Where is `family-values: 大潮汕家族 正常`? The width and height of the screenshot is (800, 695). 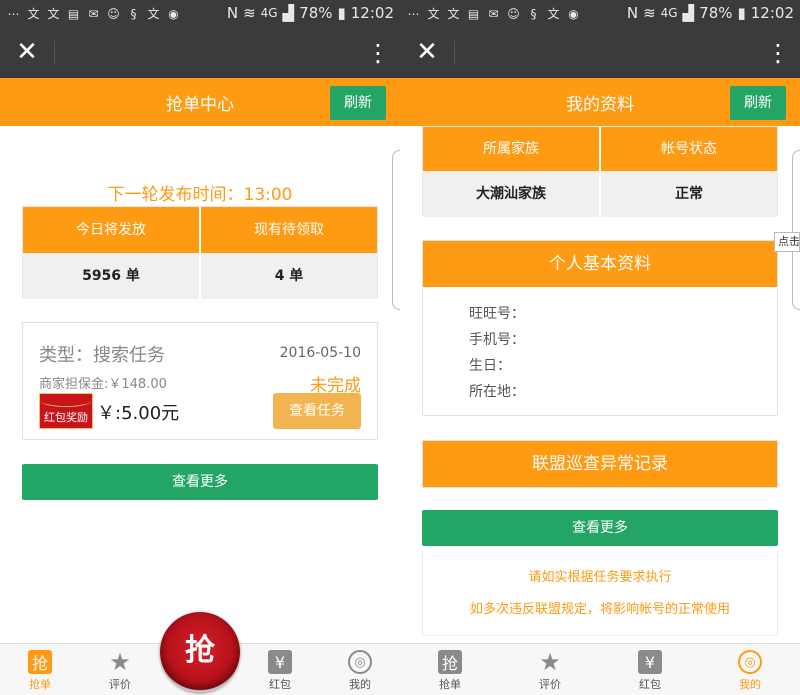
family-values: 大潮汕家族 正常 is located at coordinates (600, 194).